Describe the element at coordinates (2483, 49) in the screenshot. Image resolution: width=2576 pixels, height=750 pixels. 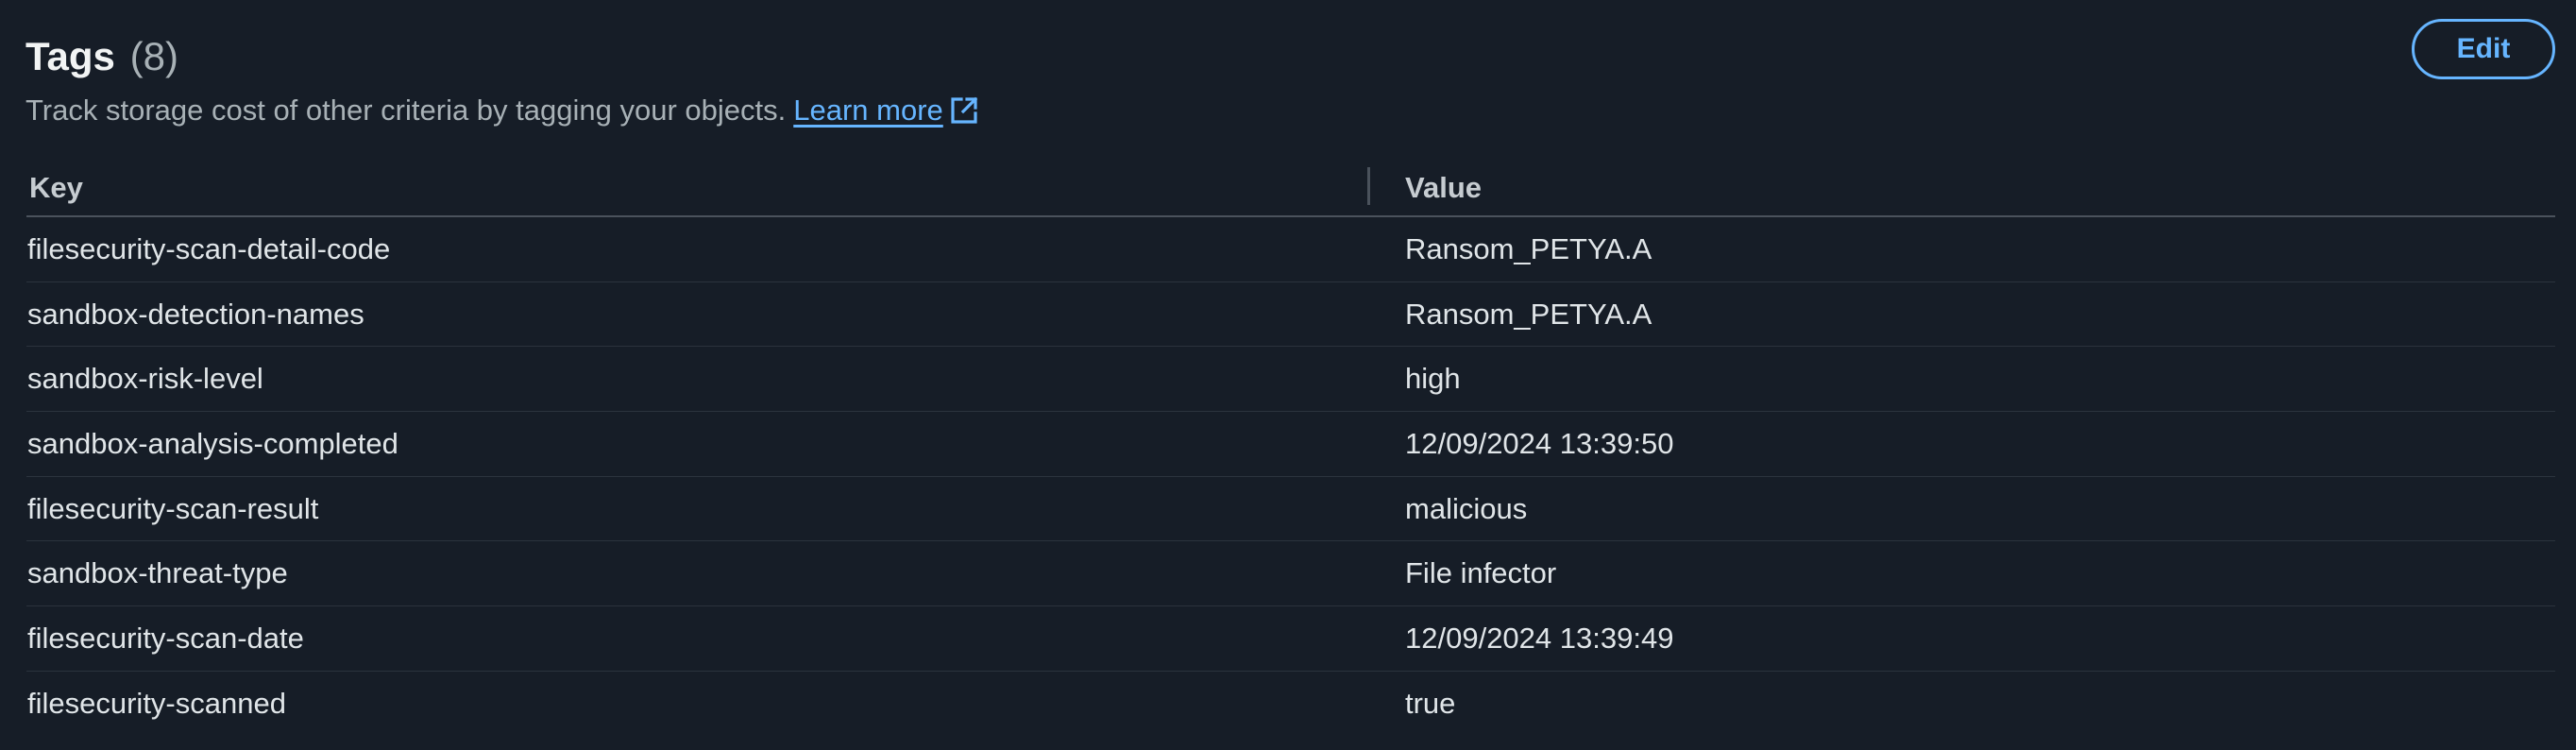
I see `edit-button: Edit` at that location.